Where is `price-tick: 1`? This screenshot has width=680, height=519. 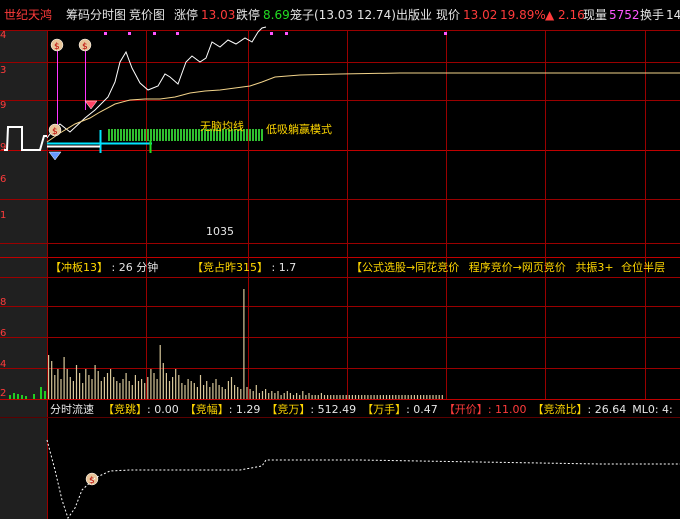 price-tick: 1 is located at coordinates (3, 215).